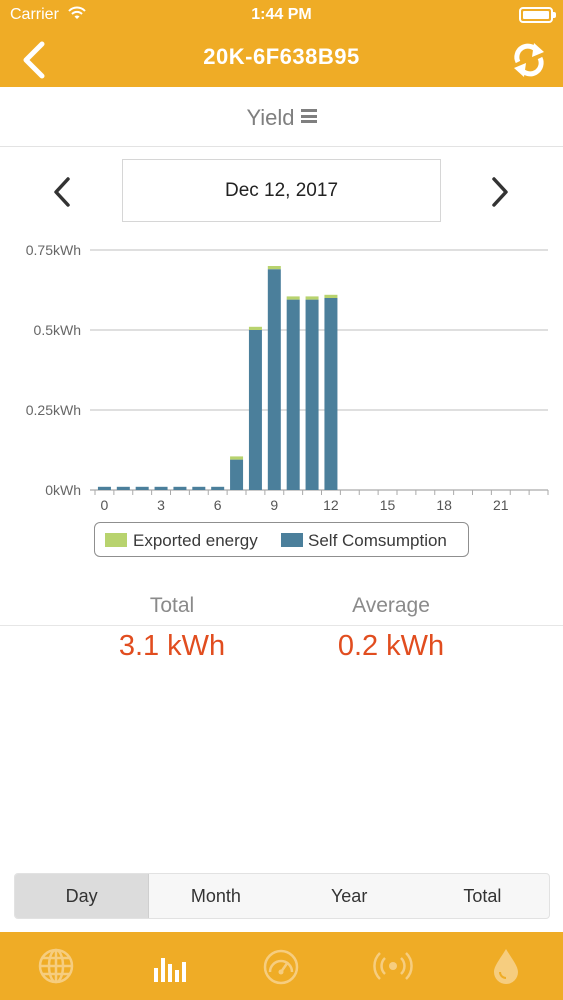  I want to click on average-value: 0.2 kWh, so click(391, 646).